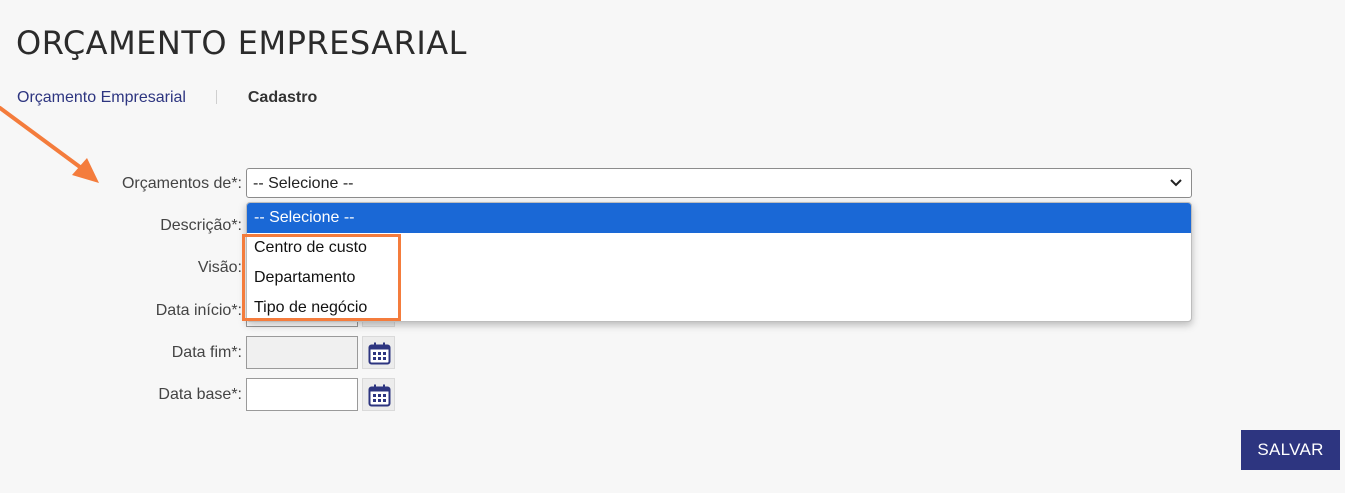 This screenshot has width=1345, height=493. I want to click on descricao-label: Descrição*:, so click(201, 225).